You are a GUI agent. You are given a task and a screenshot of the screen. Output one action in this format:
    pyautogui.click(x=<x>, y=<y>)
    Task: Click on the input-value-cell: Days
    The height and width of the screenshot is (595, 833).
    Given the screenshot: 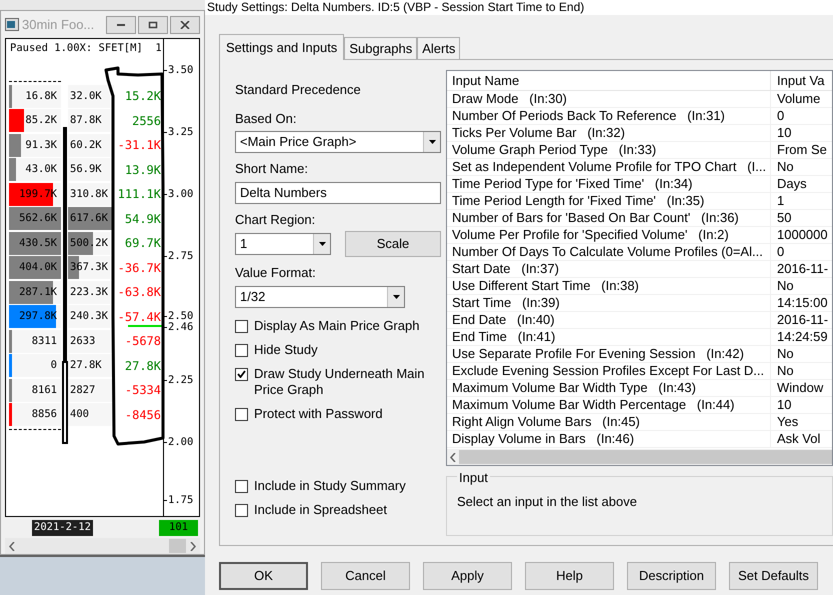 What is the action you would take?
    pyautogui.click(x=801, y=184)
    